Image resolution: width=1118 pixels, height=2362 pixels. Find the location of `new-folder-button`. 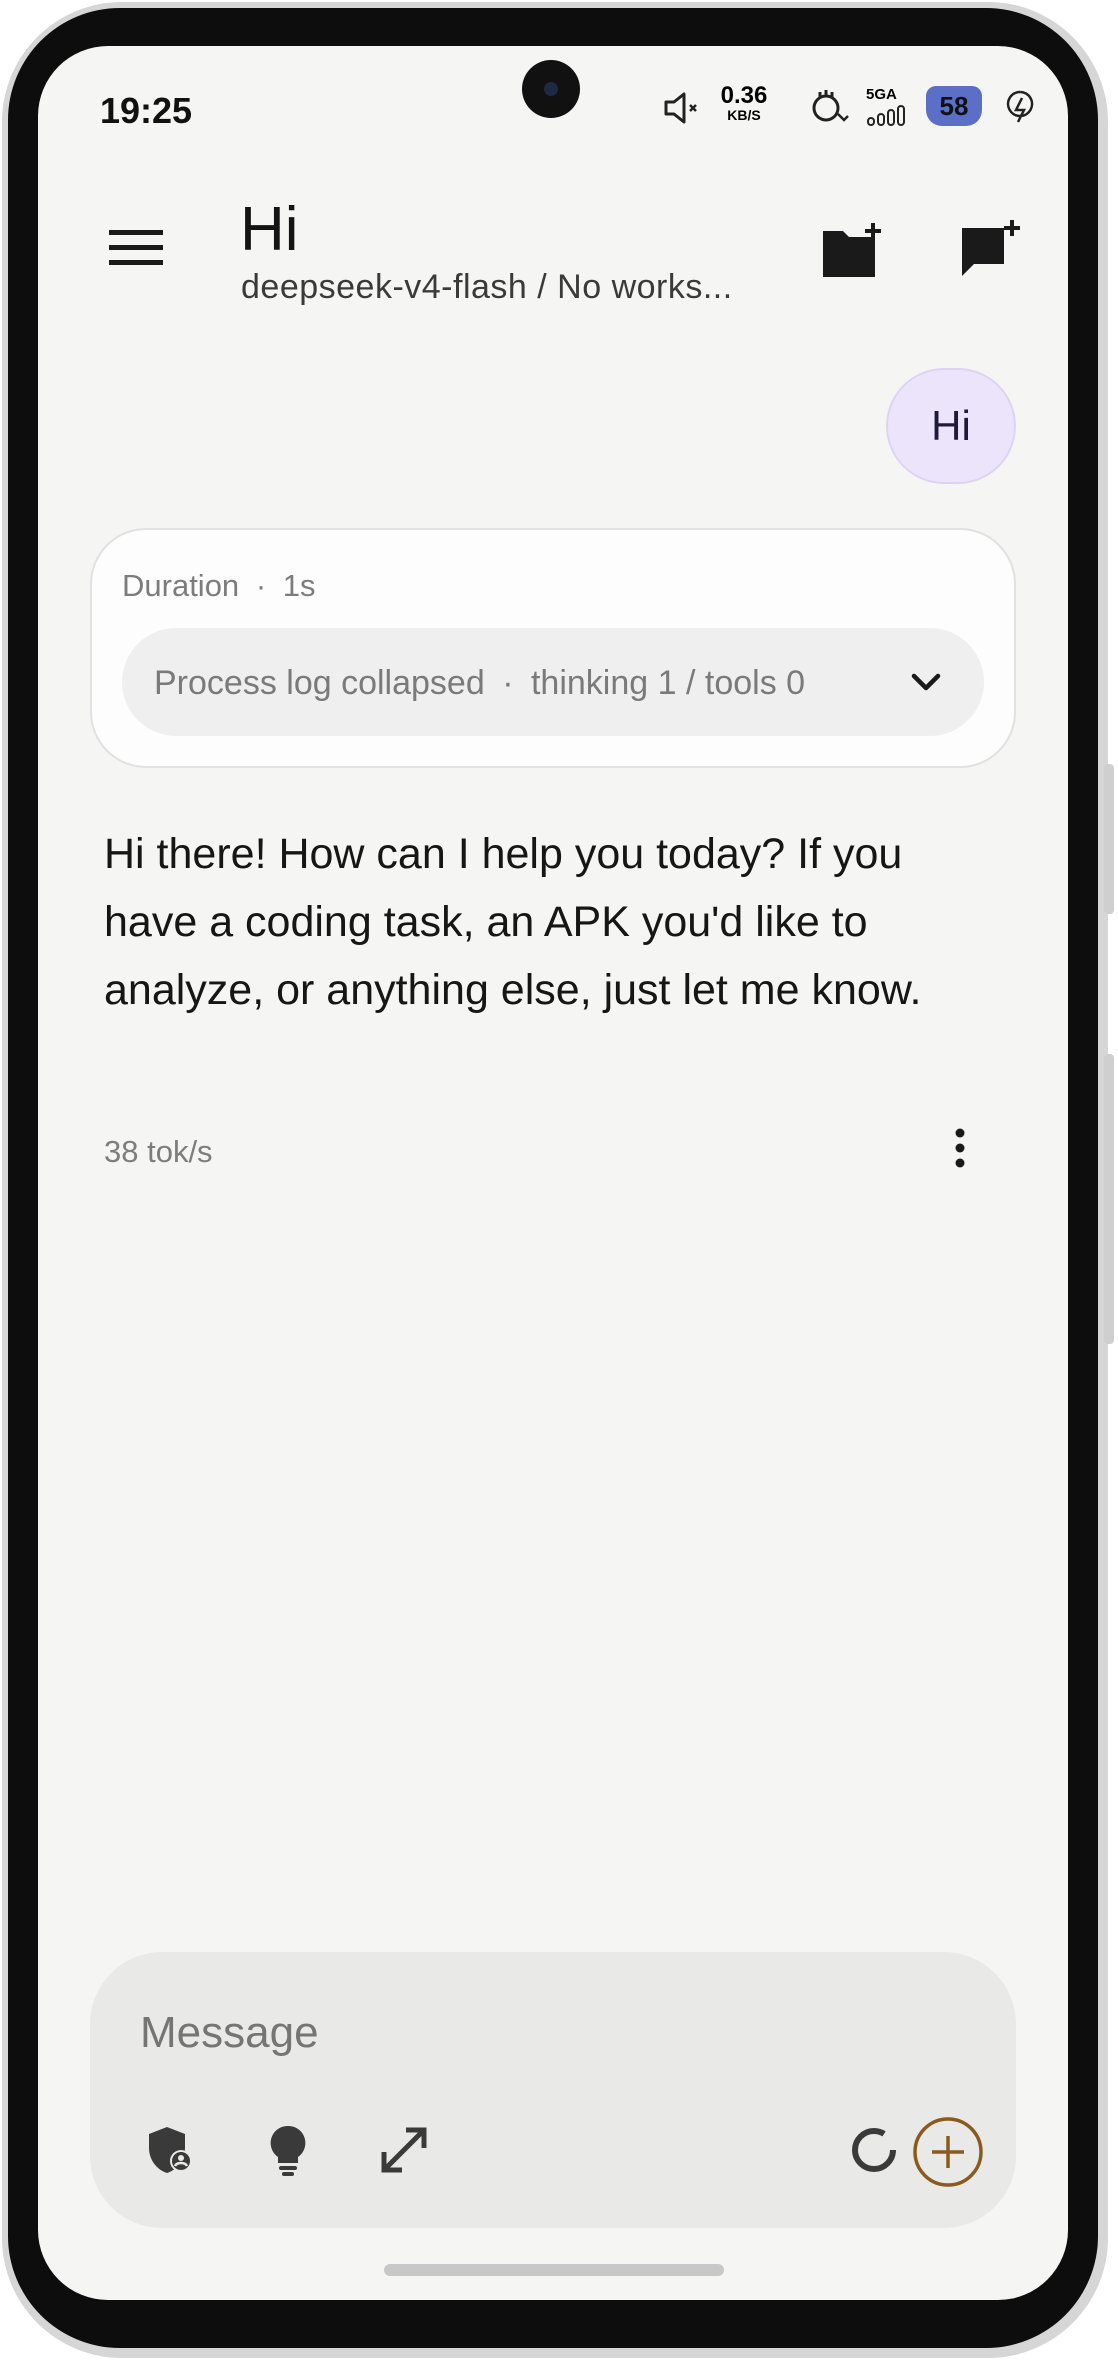

new-folder-button is located at coordinates (855, 251).